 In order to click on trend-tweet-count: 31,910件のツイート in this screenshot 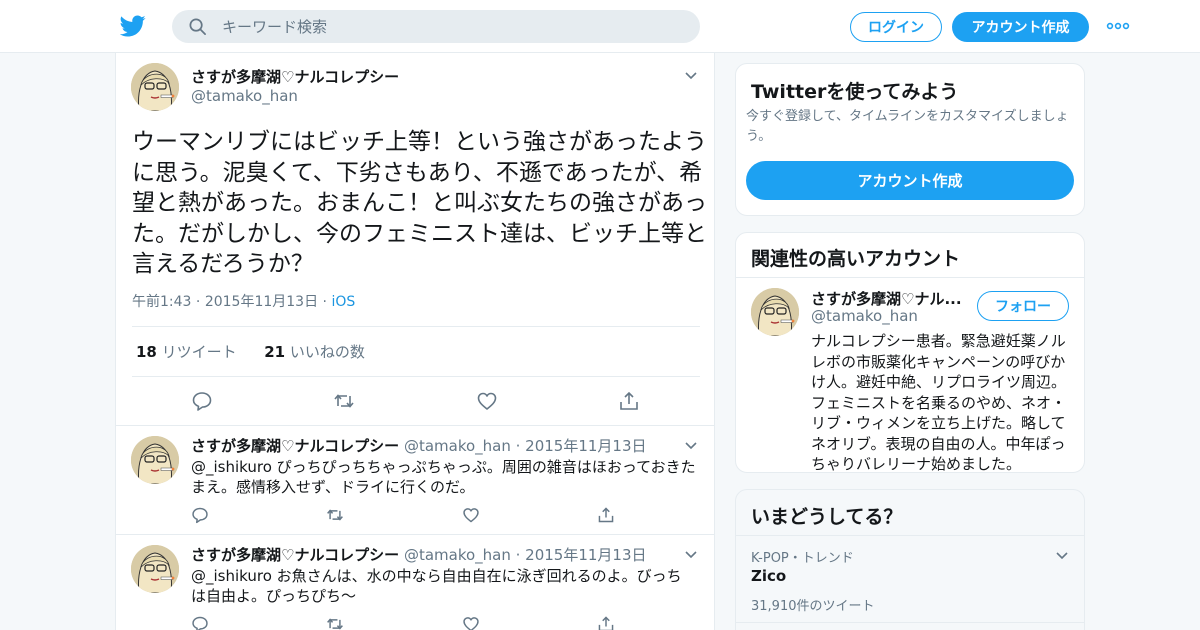, I will do `click(813, 606)`.